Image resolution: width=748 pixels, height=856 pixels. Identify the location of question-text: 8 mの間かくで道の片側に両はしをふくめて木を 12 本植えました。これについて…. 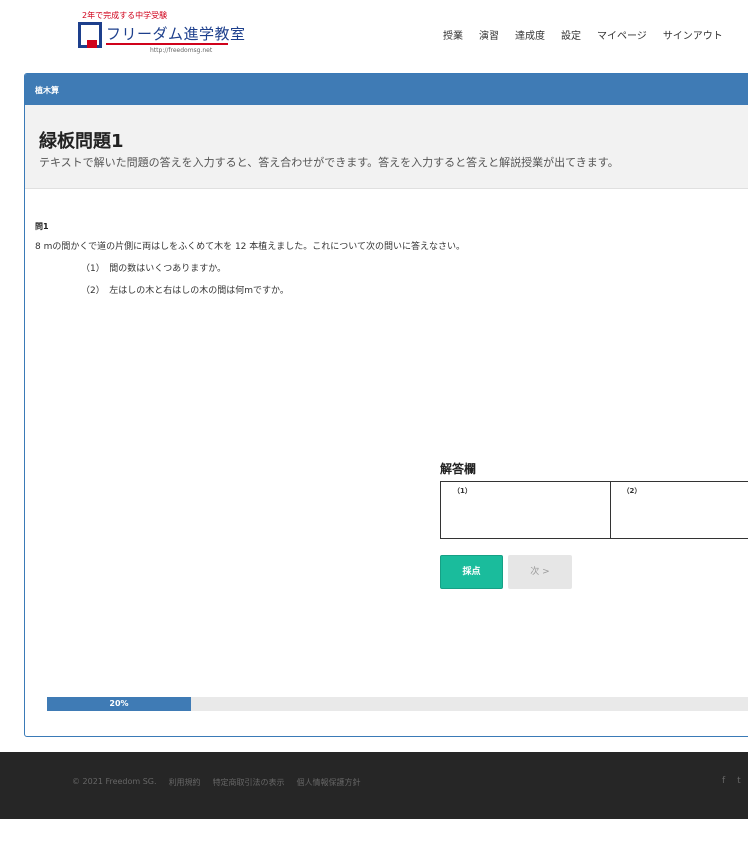
(250, 247).